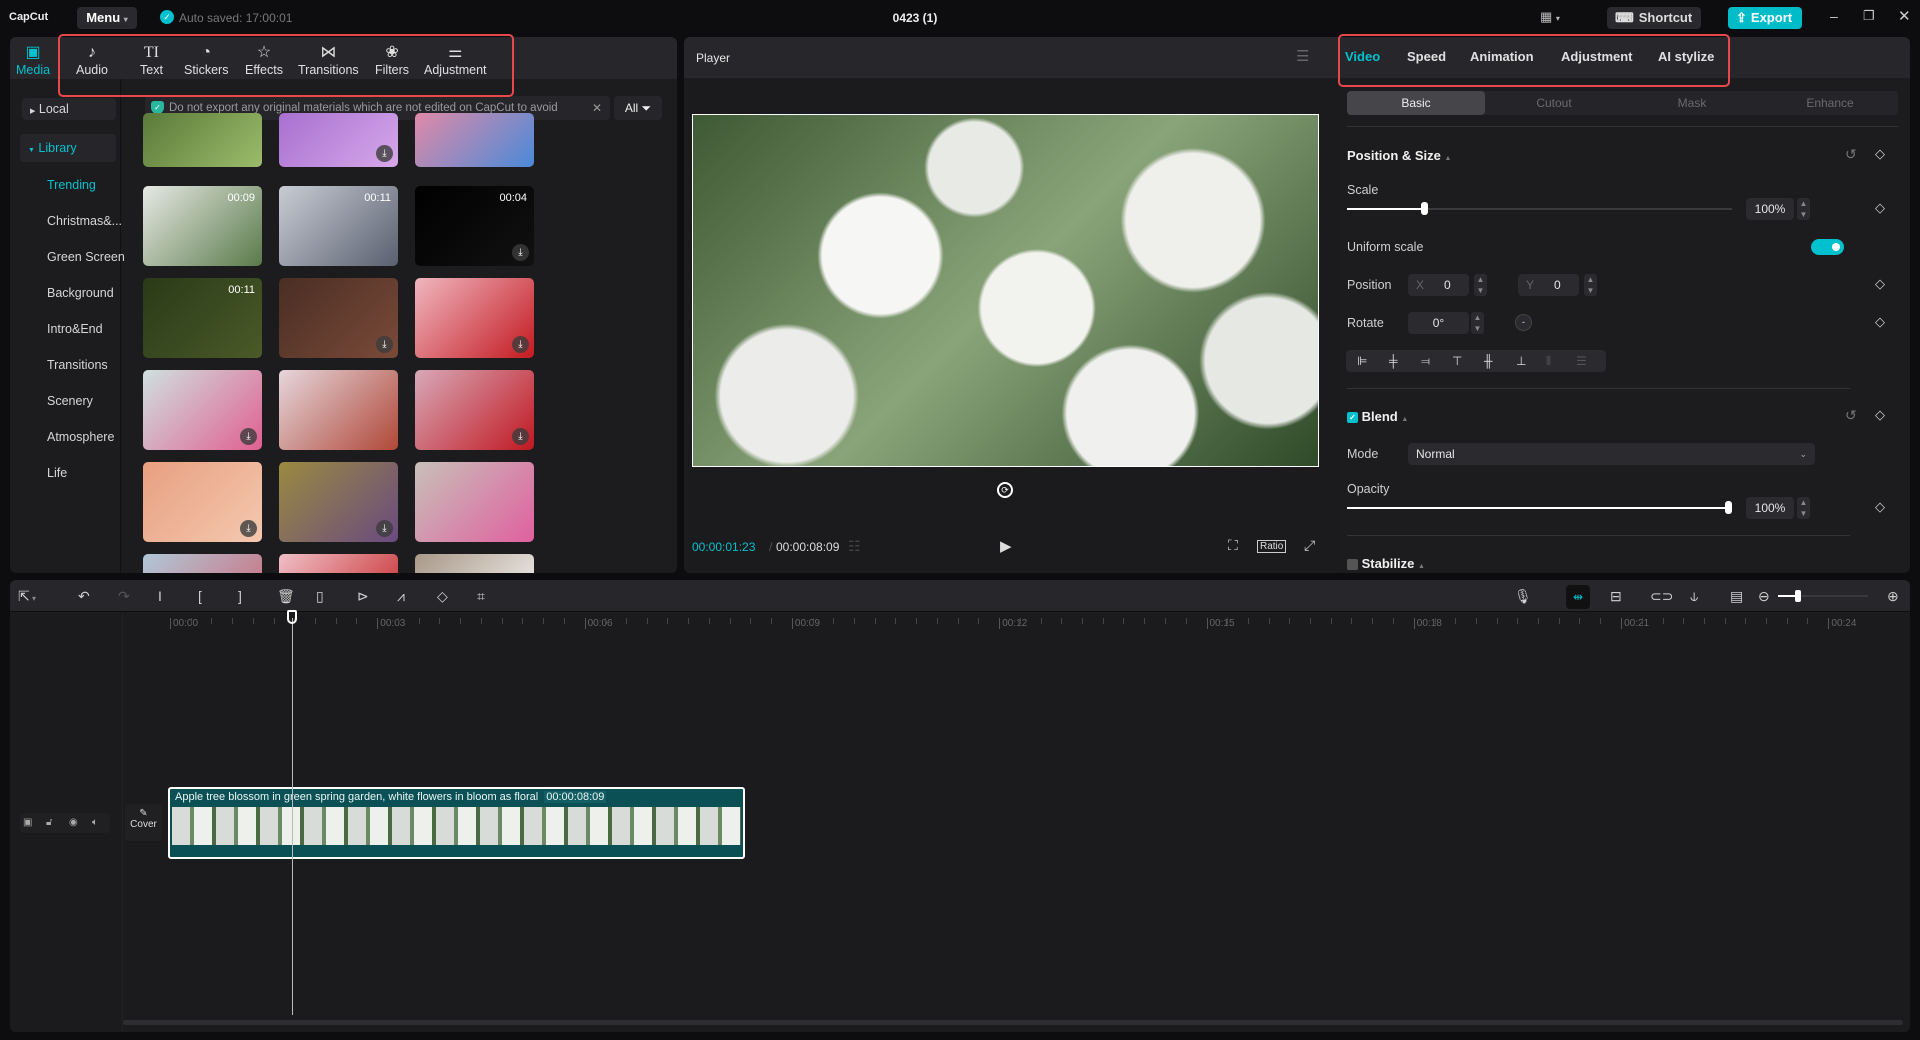 This screenshot has width=1920, height=1040. I want to click on sidebar-item: Transitions, so click(77, 365).